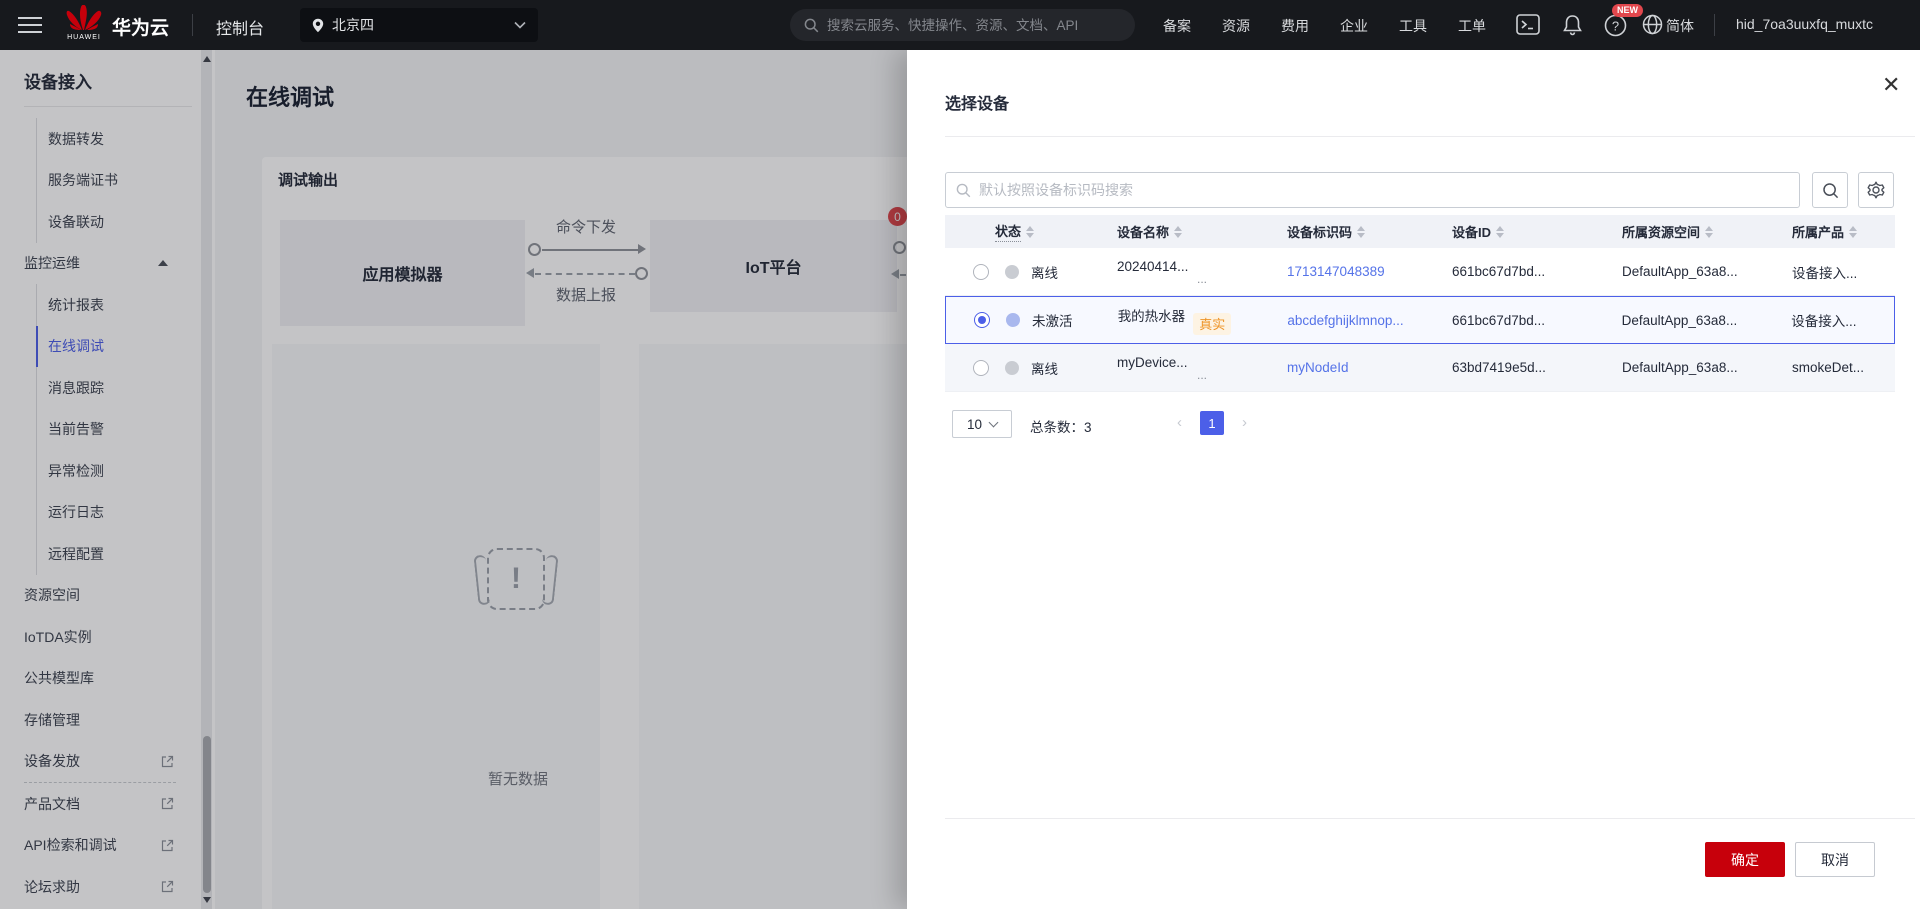 Image resolution: width=1920 pixels, height=909 pixels. Describe the element at coordinates (1318, 367) in the screenshot. I see `device-code-link: myNodeId` at that location.